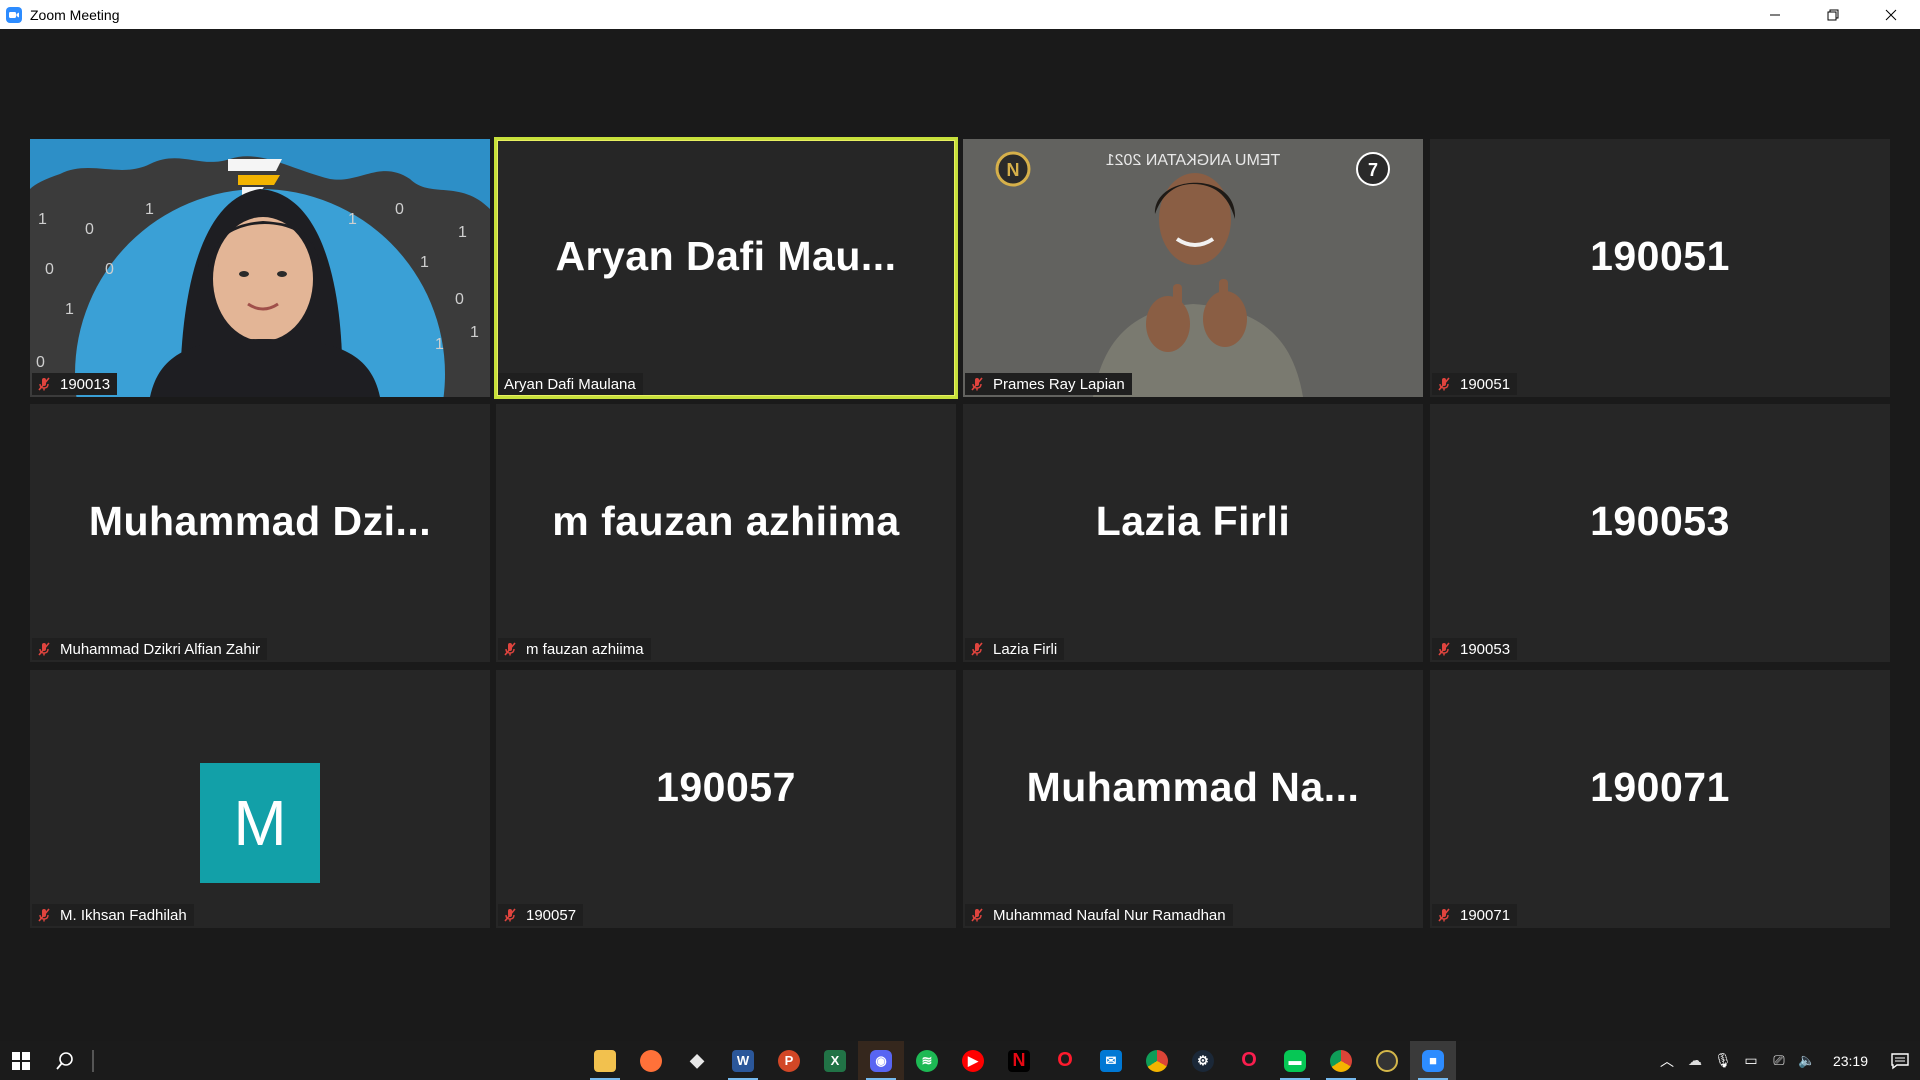 The image size is (1920, 1080). Describe the element at coordinates (1723, 1060) in the screenshot. I see `microphone-tray-icon: 🎙` at that location.